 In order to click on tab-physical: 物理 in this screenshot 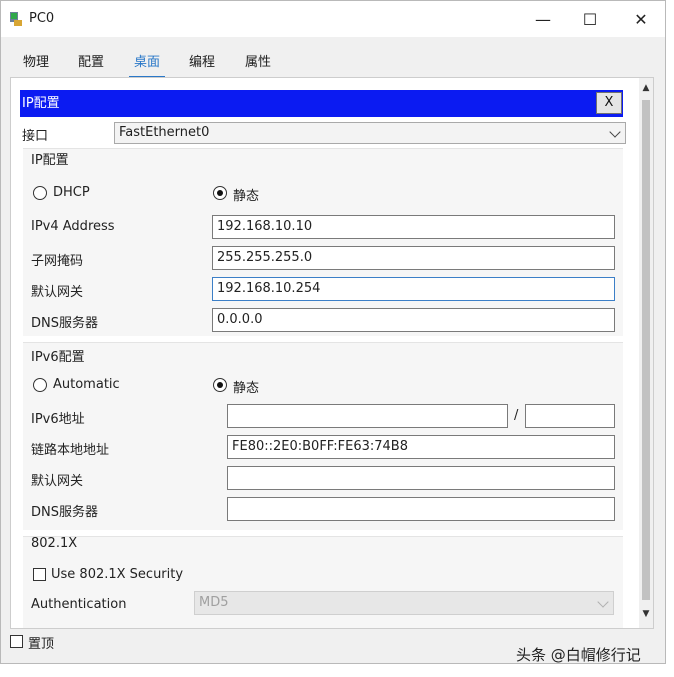, I will do `click(36, 63)`.